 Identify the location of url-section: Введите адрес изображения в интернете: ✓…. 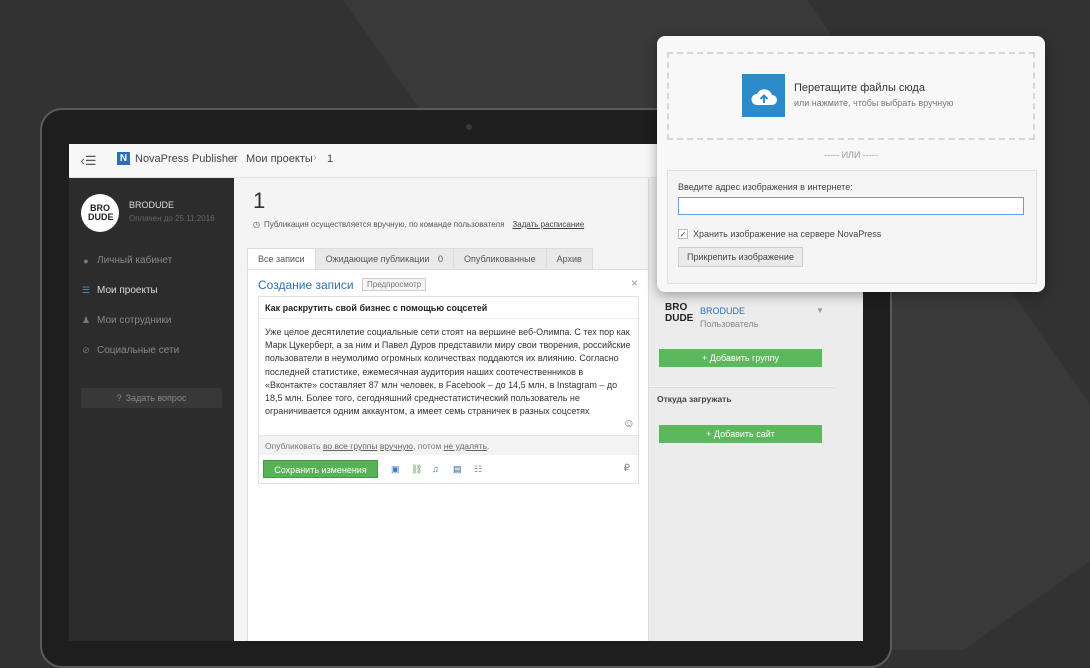
(852, 227).